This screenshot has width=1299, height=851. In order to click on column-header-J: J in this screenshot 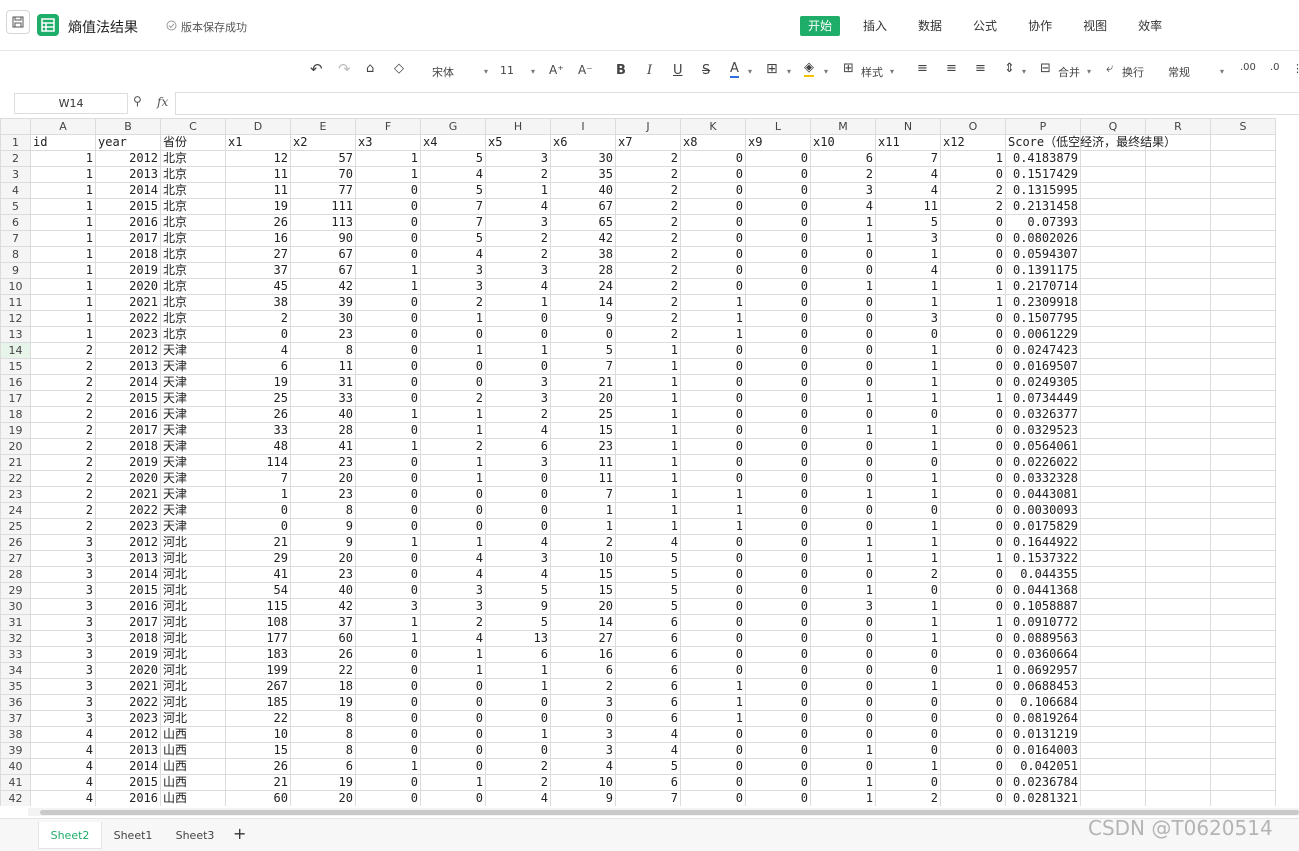, I will do `click(648, 126)`.